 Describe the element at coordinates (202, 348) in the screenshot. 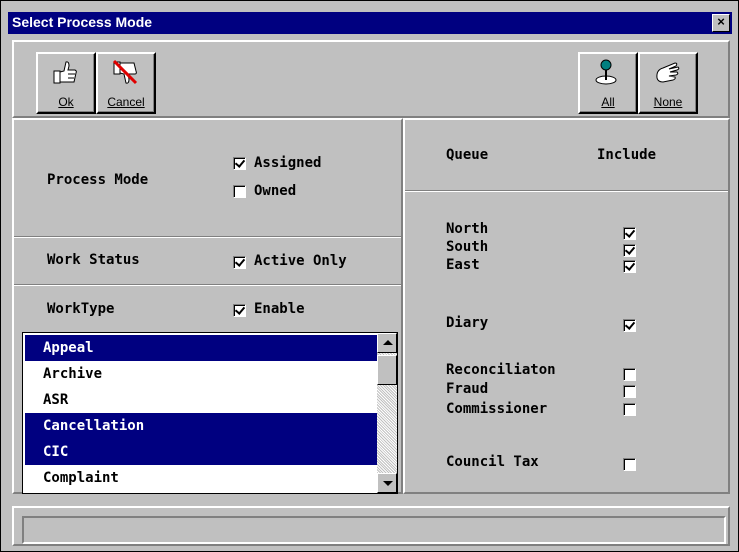

I see `list-item: Appeal` at that location.